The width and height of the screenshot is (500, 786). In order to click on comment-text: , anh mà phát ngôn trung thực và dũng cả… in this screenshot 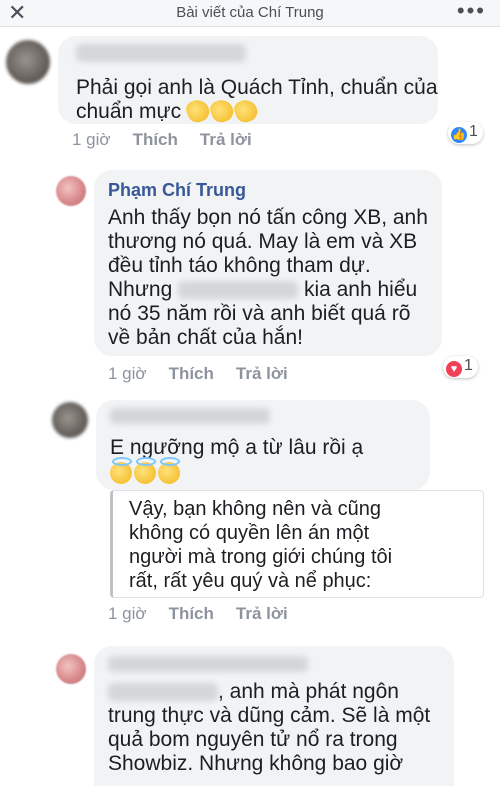, I will do `click(269, 727)`.